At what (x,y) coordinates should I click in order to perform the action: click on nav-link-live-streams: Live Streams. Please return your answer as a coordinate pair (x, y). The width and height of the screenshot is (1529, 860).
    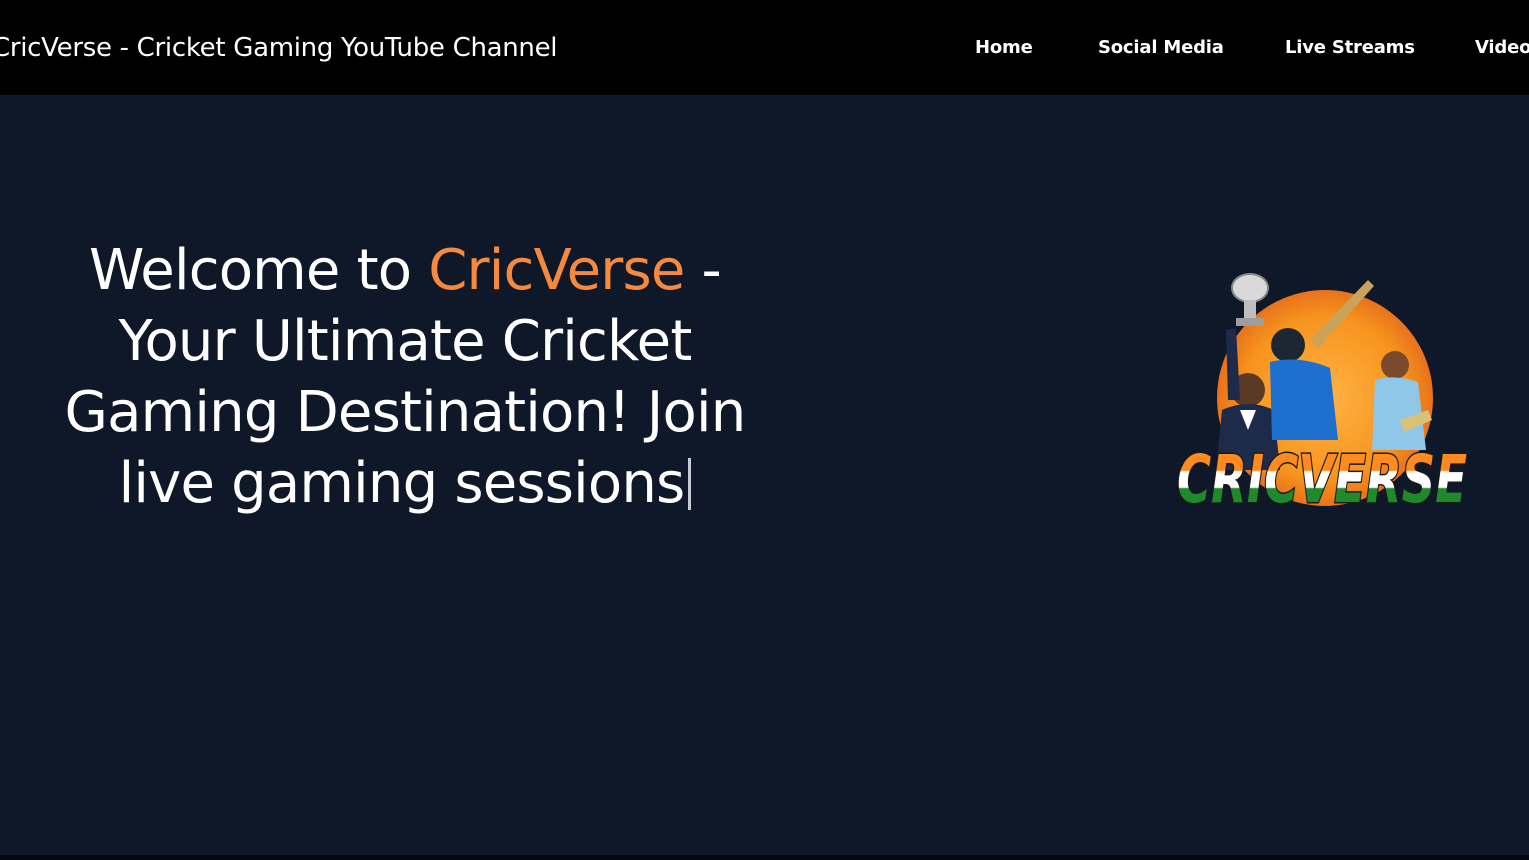
    Looking at the image, I should click on (1350, 48).